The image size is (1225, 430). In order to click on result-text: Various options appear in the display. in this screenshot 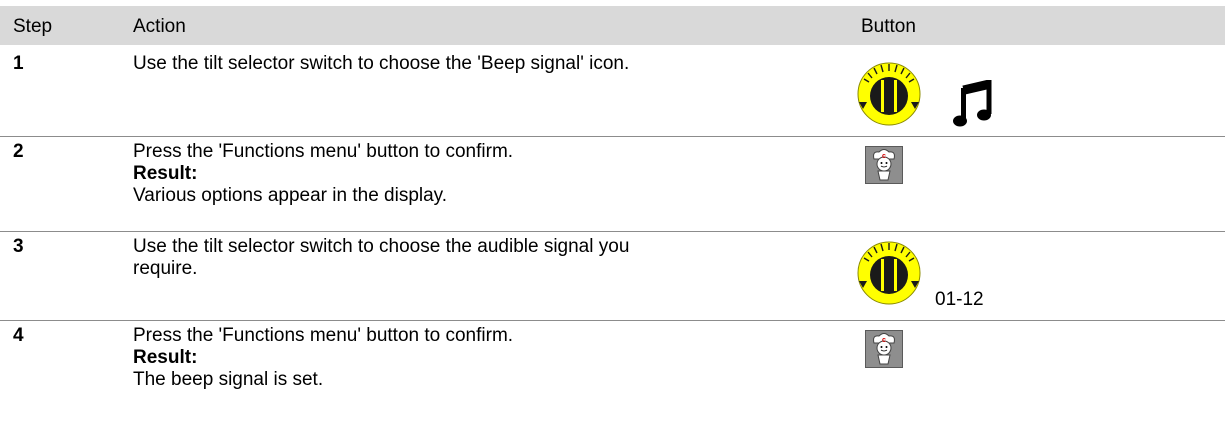, I will do `click(290, 195)`.